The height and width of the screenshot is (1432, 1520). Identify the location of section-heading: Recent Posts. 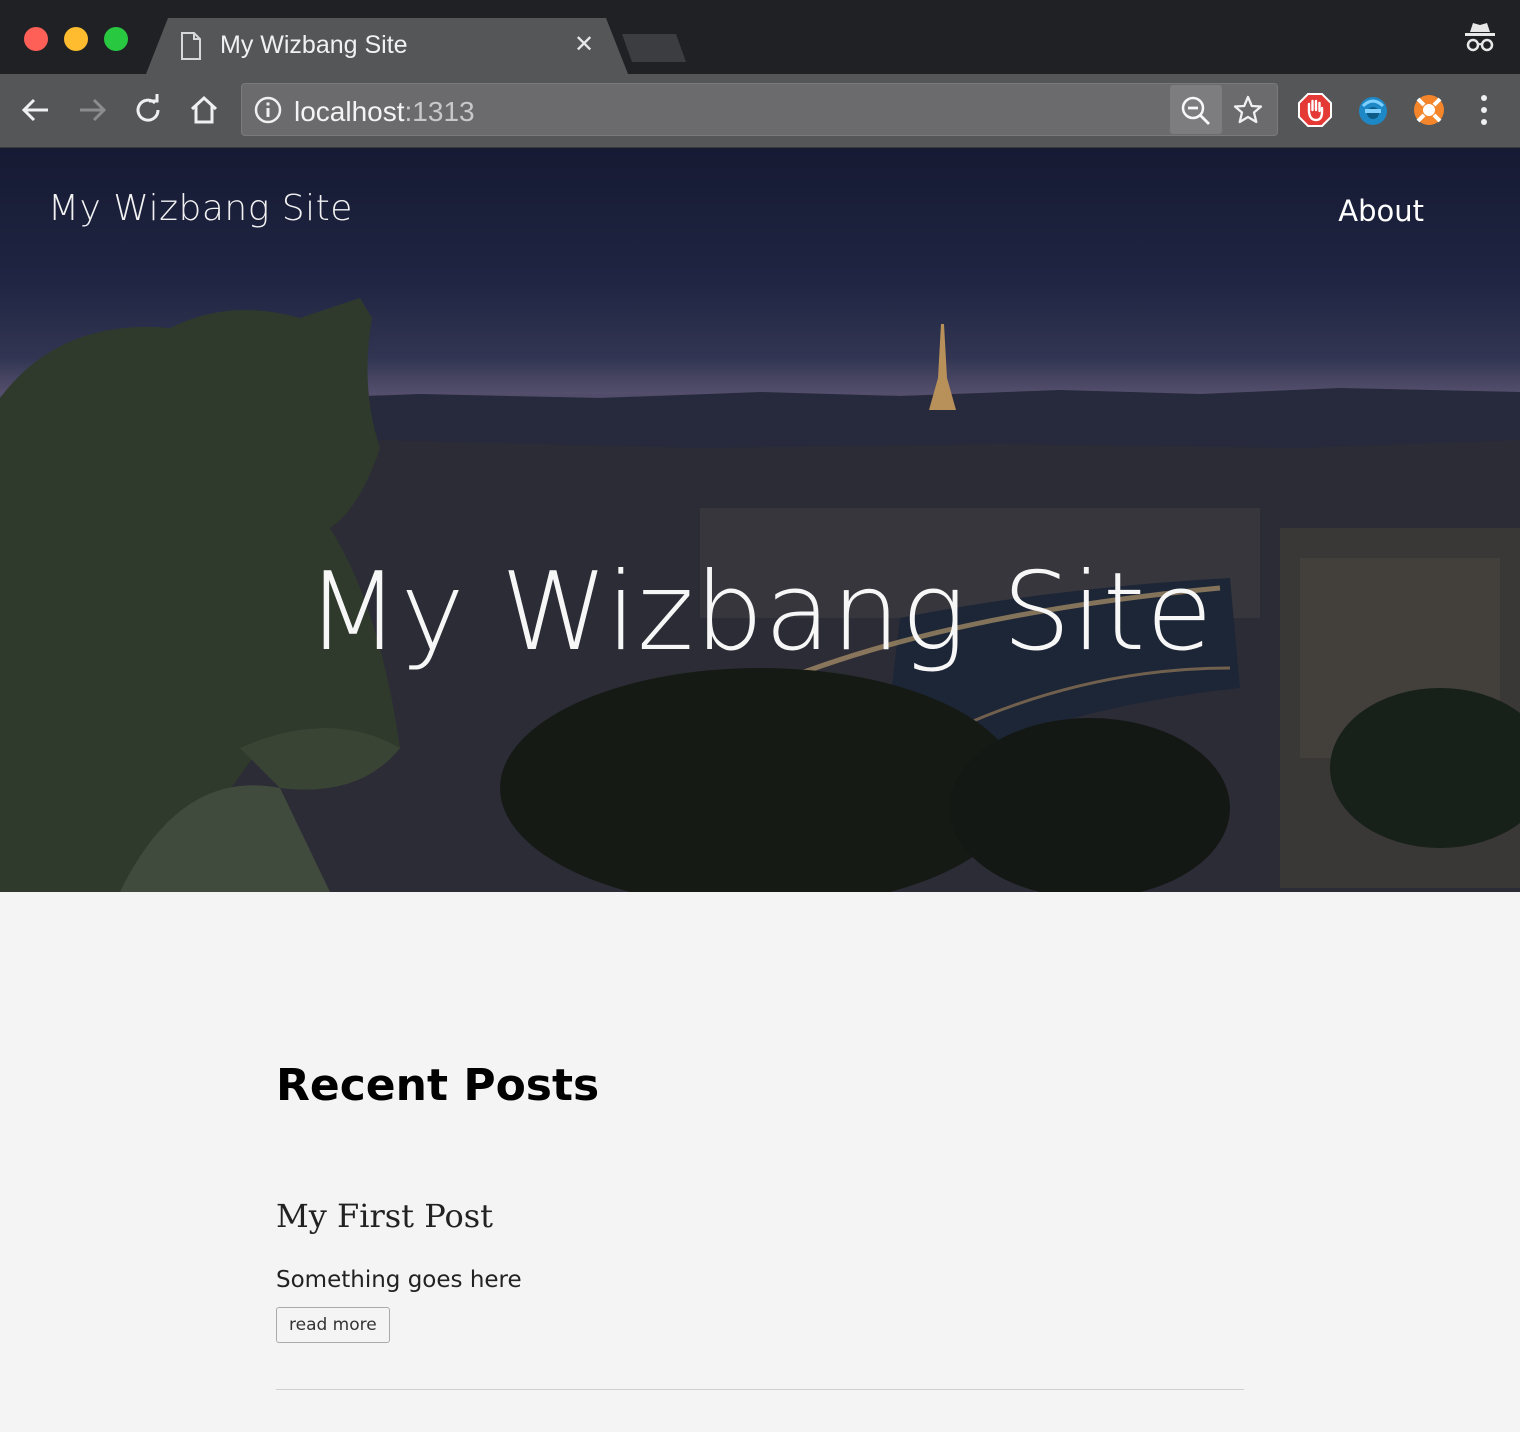
(438, 1085).